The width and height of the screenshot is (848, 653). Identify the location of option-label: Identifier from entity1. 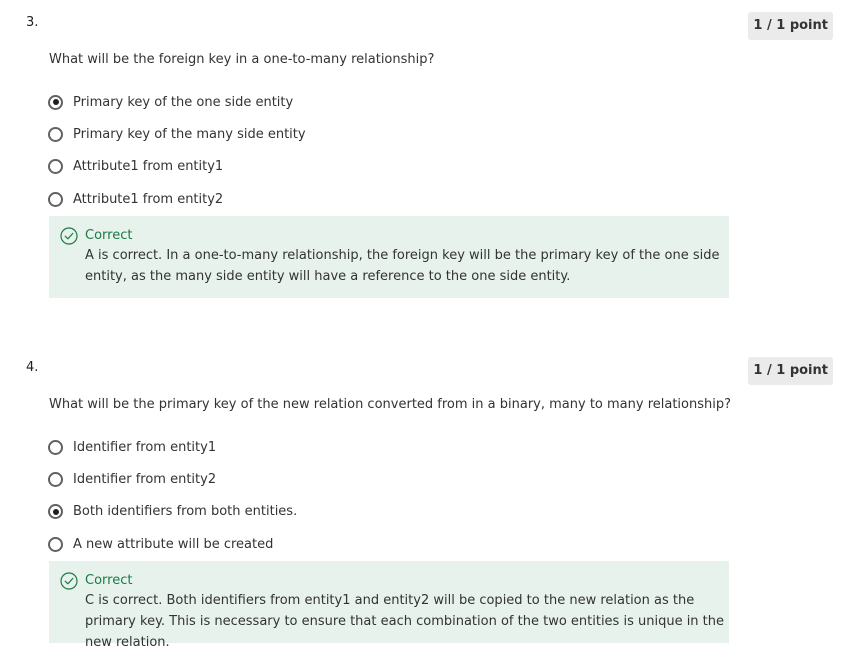
(145, 447).